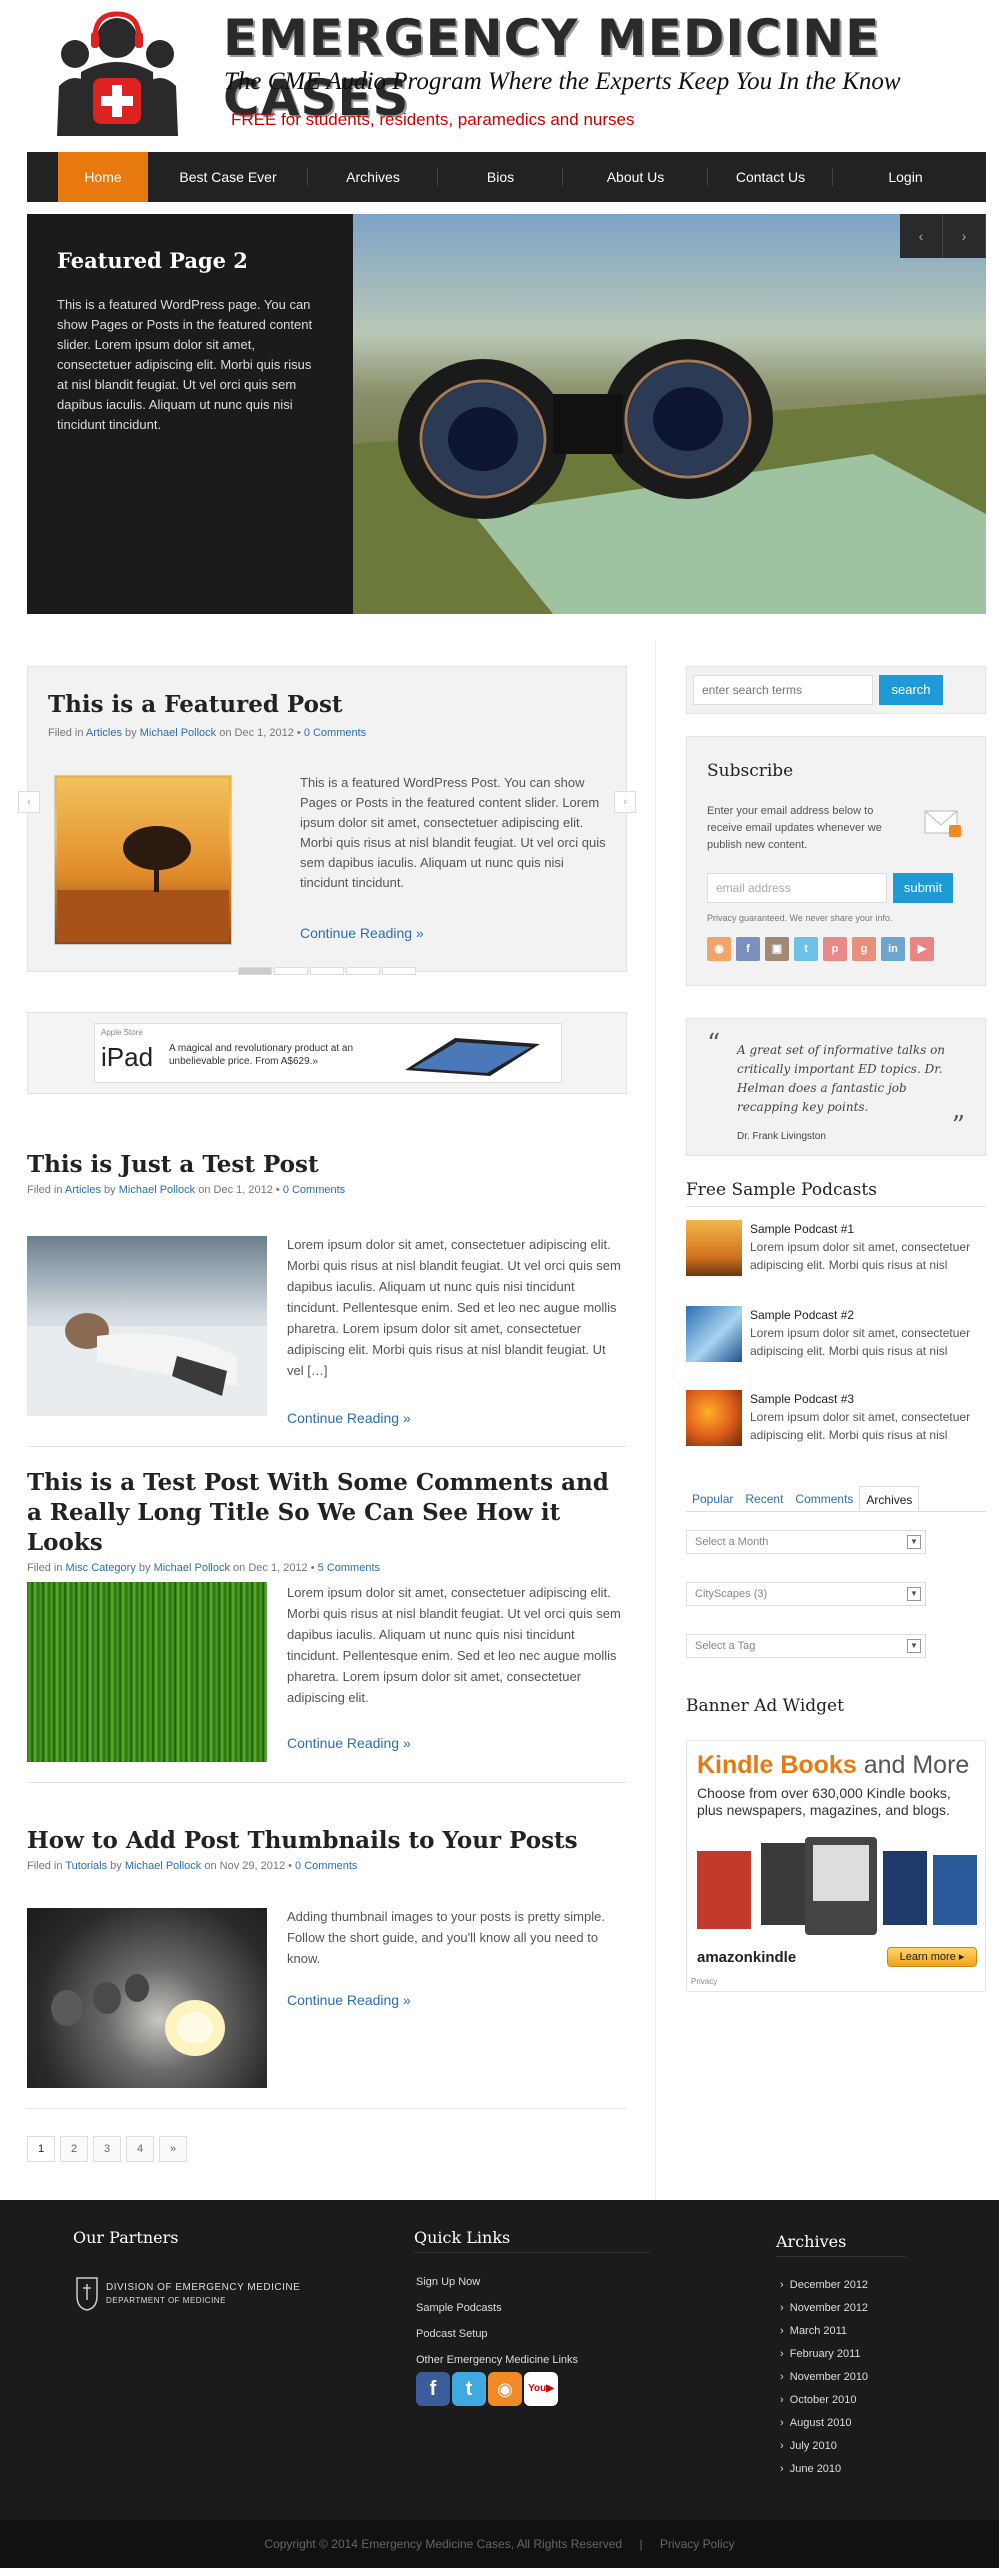 The width and height of the screenshot is (999, 2568). What do you see at coordinates (349, 1568) in the screenshot?
I see `comments-link: 5 Comments` at bounding box center [349, 1568].